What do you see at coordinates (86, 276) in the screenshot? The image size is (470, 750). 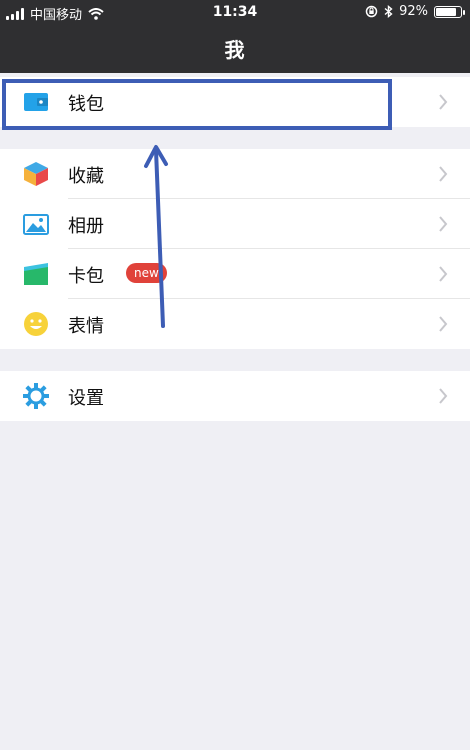 I see `menu-item-label: 卡包` at bounding box center [86, 276].